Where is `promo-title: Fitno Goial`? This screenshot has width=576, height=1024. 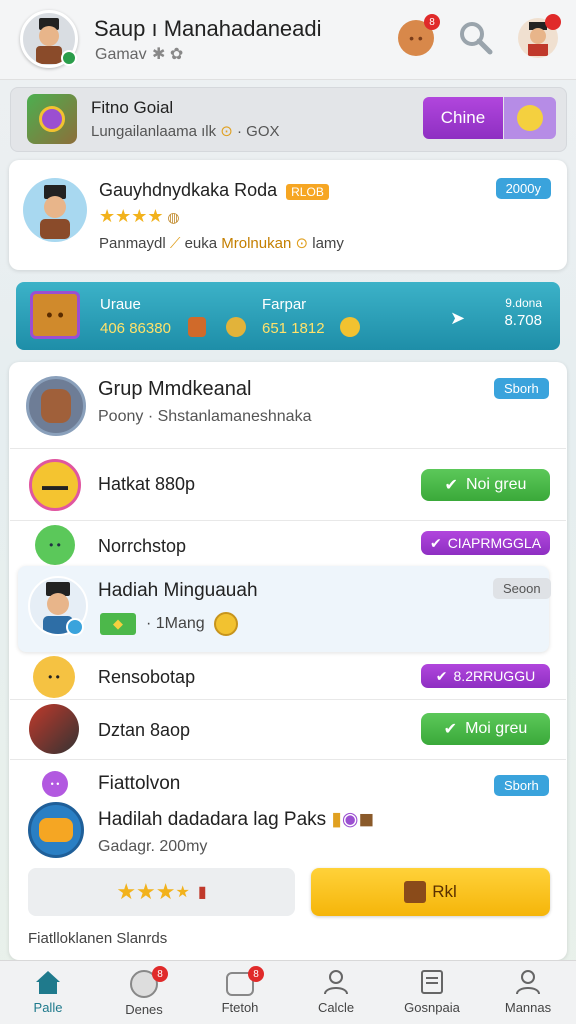
promo-title: Fitno Goial is located at coordinates (132, 107).